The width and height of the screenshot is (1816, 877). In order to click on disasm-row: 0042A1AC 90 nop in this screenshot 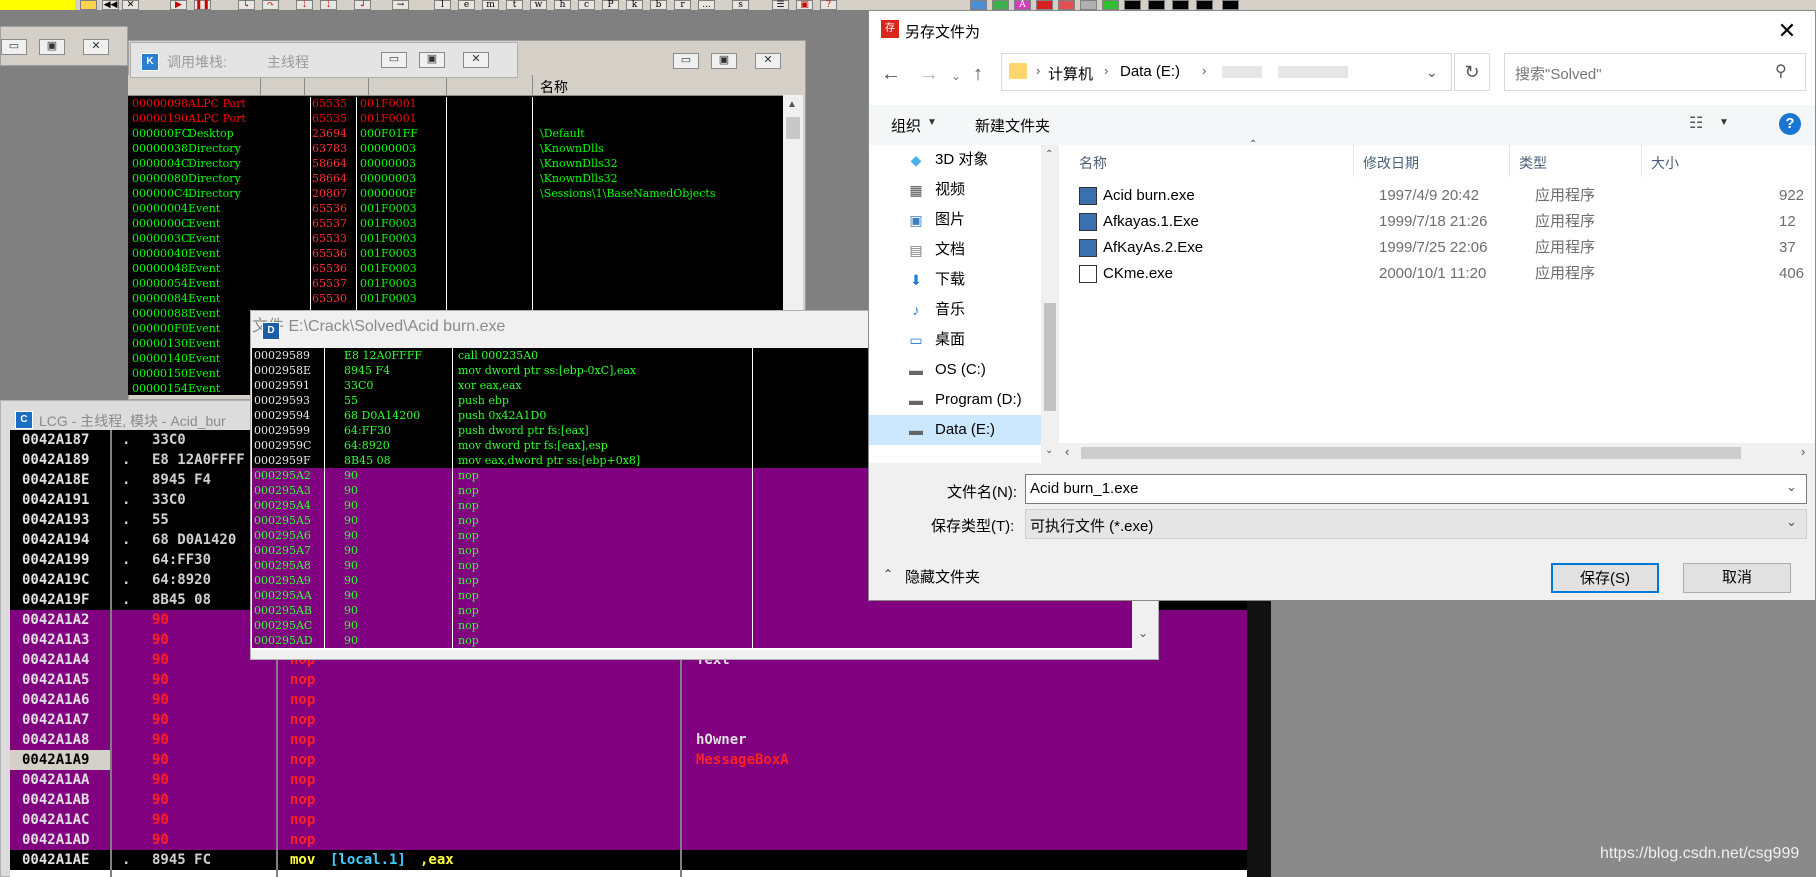, I will do `click(628, 820)`.